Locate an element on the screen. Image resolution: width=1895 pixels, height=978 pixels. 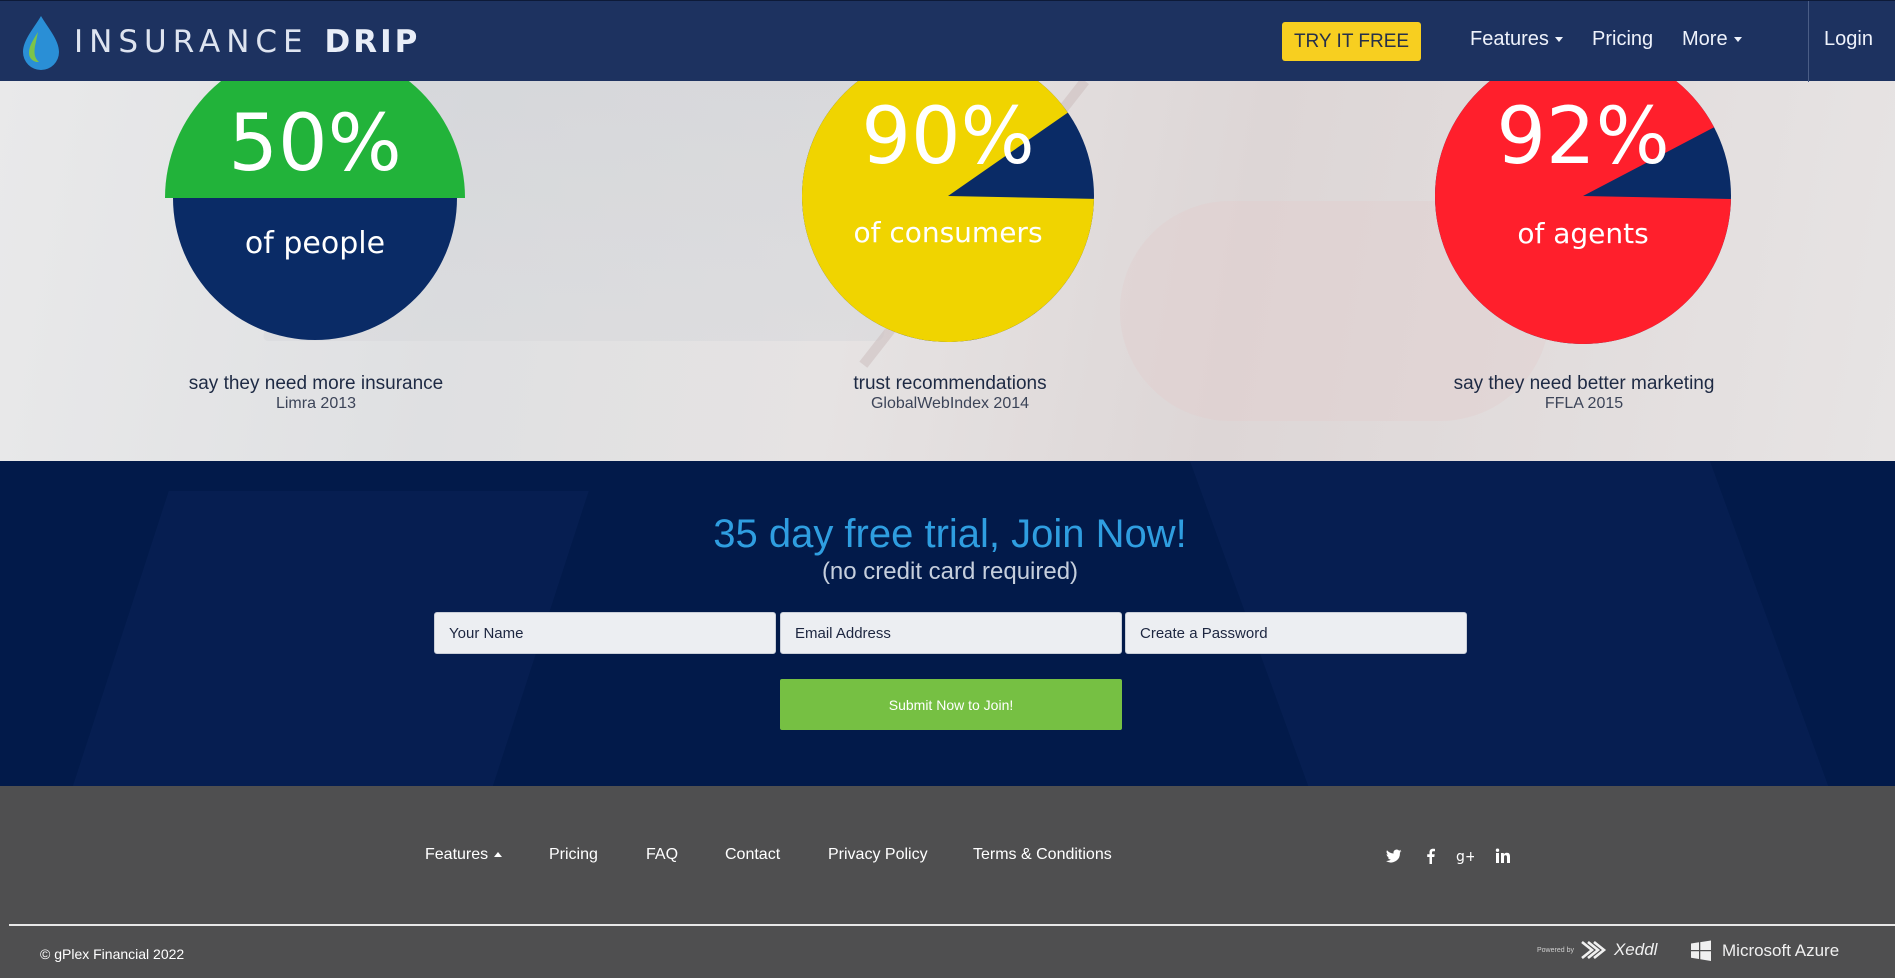
xeddl-logo-icon is located at coordinates (1594, 950).